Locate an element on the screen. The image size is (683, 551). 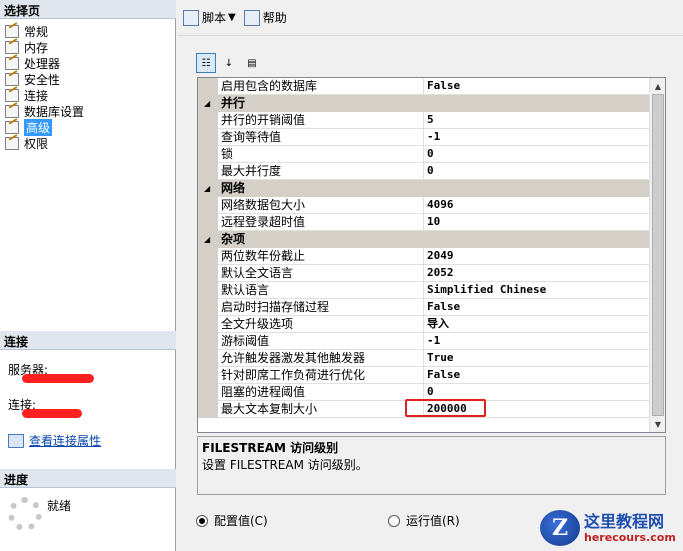
property-name: 默认全文语言 is located at coordinates (321, 273).